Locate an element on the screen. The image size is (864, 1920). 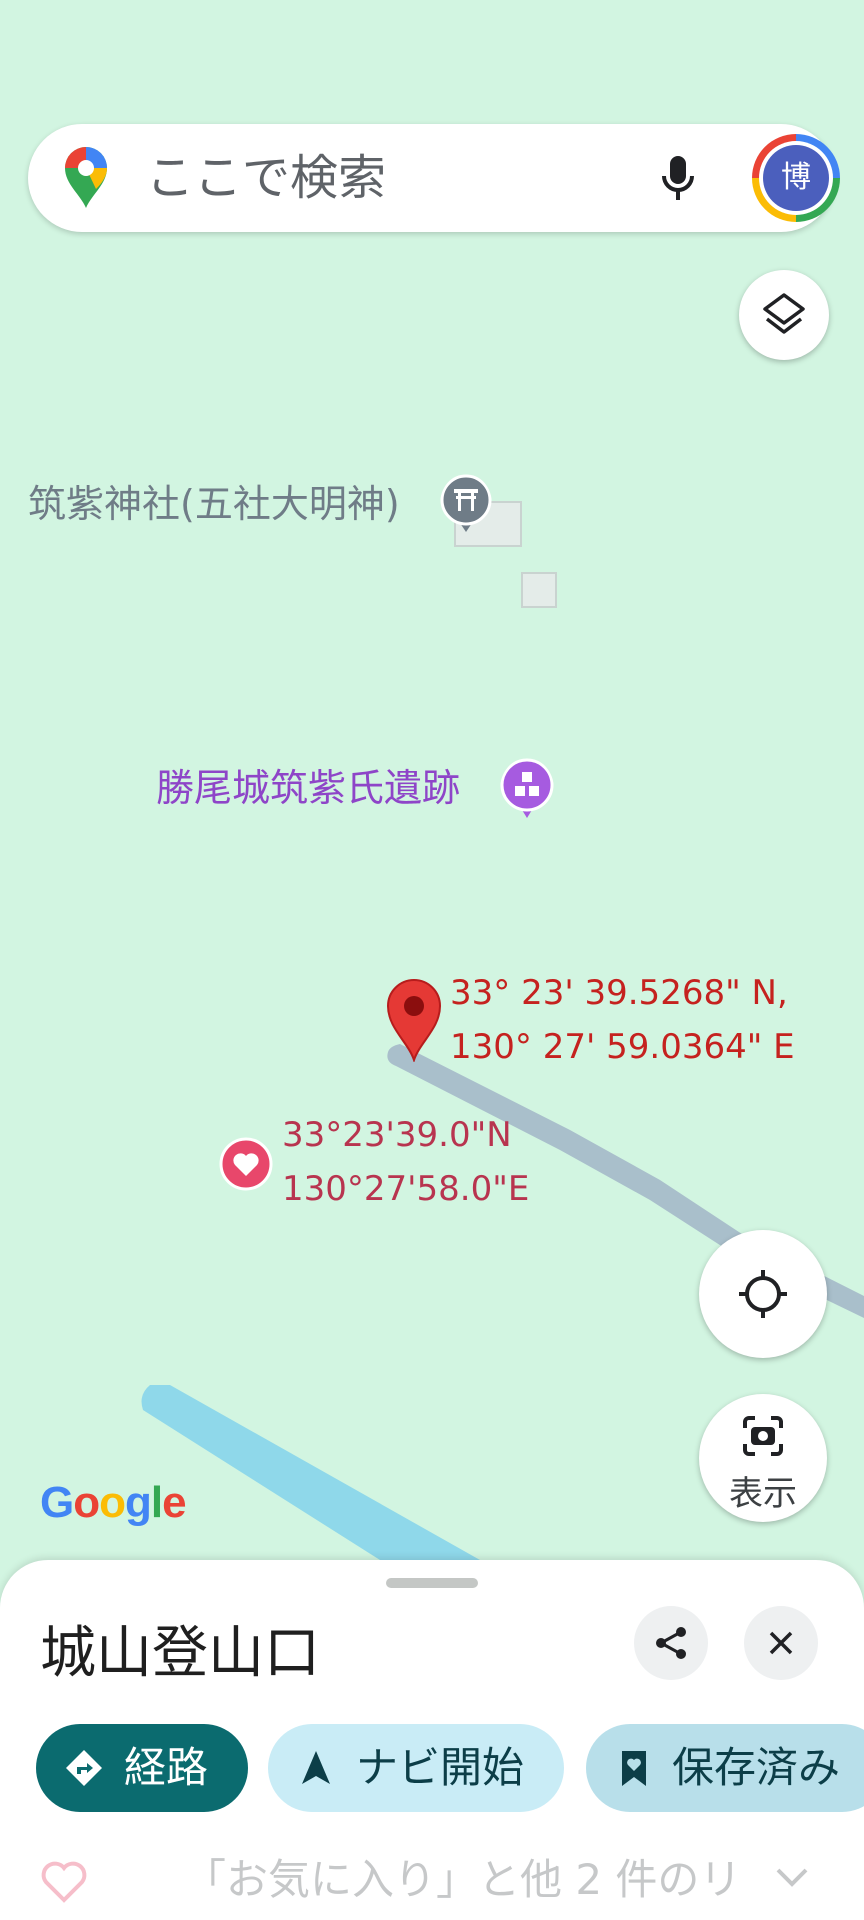
directions-icon is located at coordinates (84, 1768).